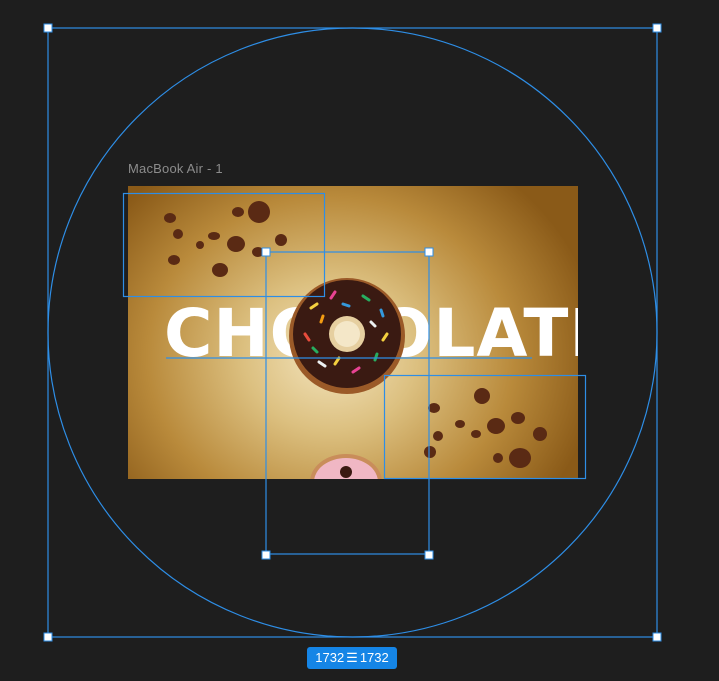  Describe the element at coordinates (266, 555) in the screenshot. I see `donut-handle-bottom-left` at that location.